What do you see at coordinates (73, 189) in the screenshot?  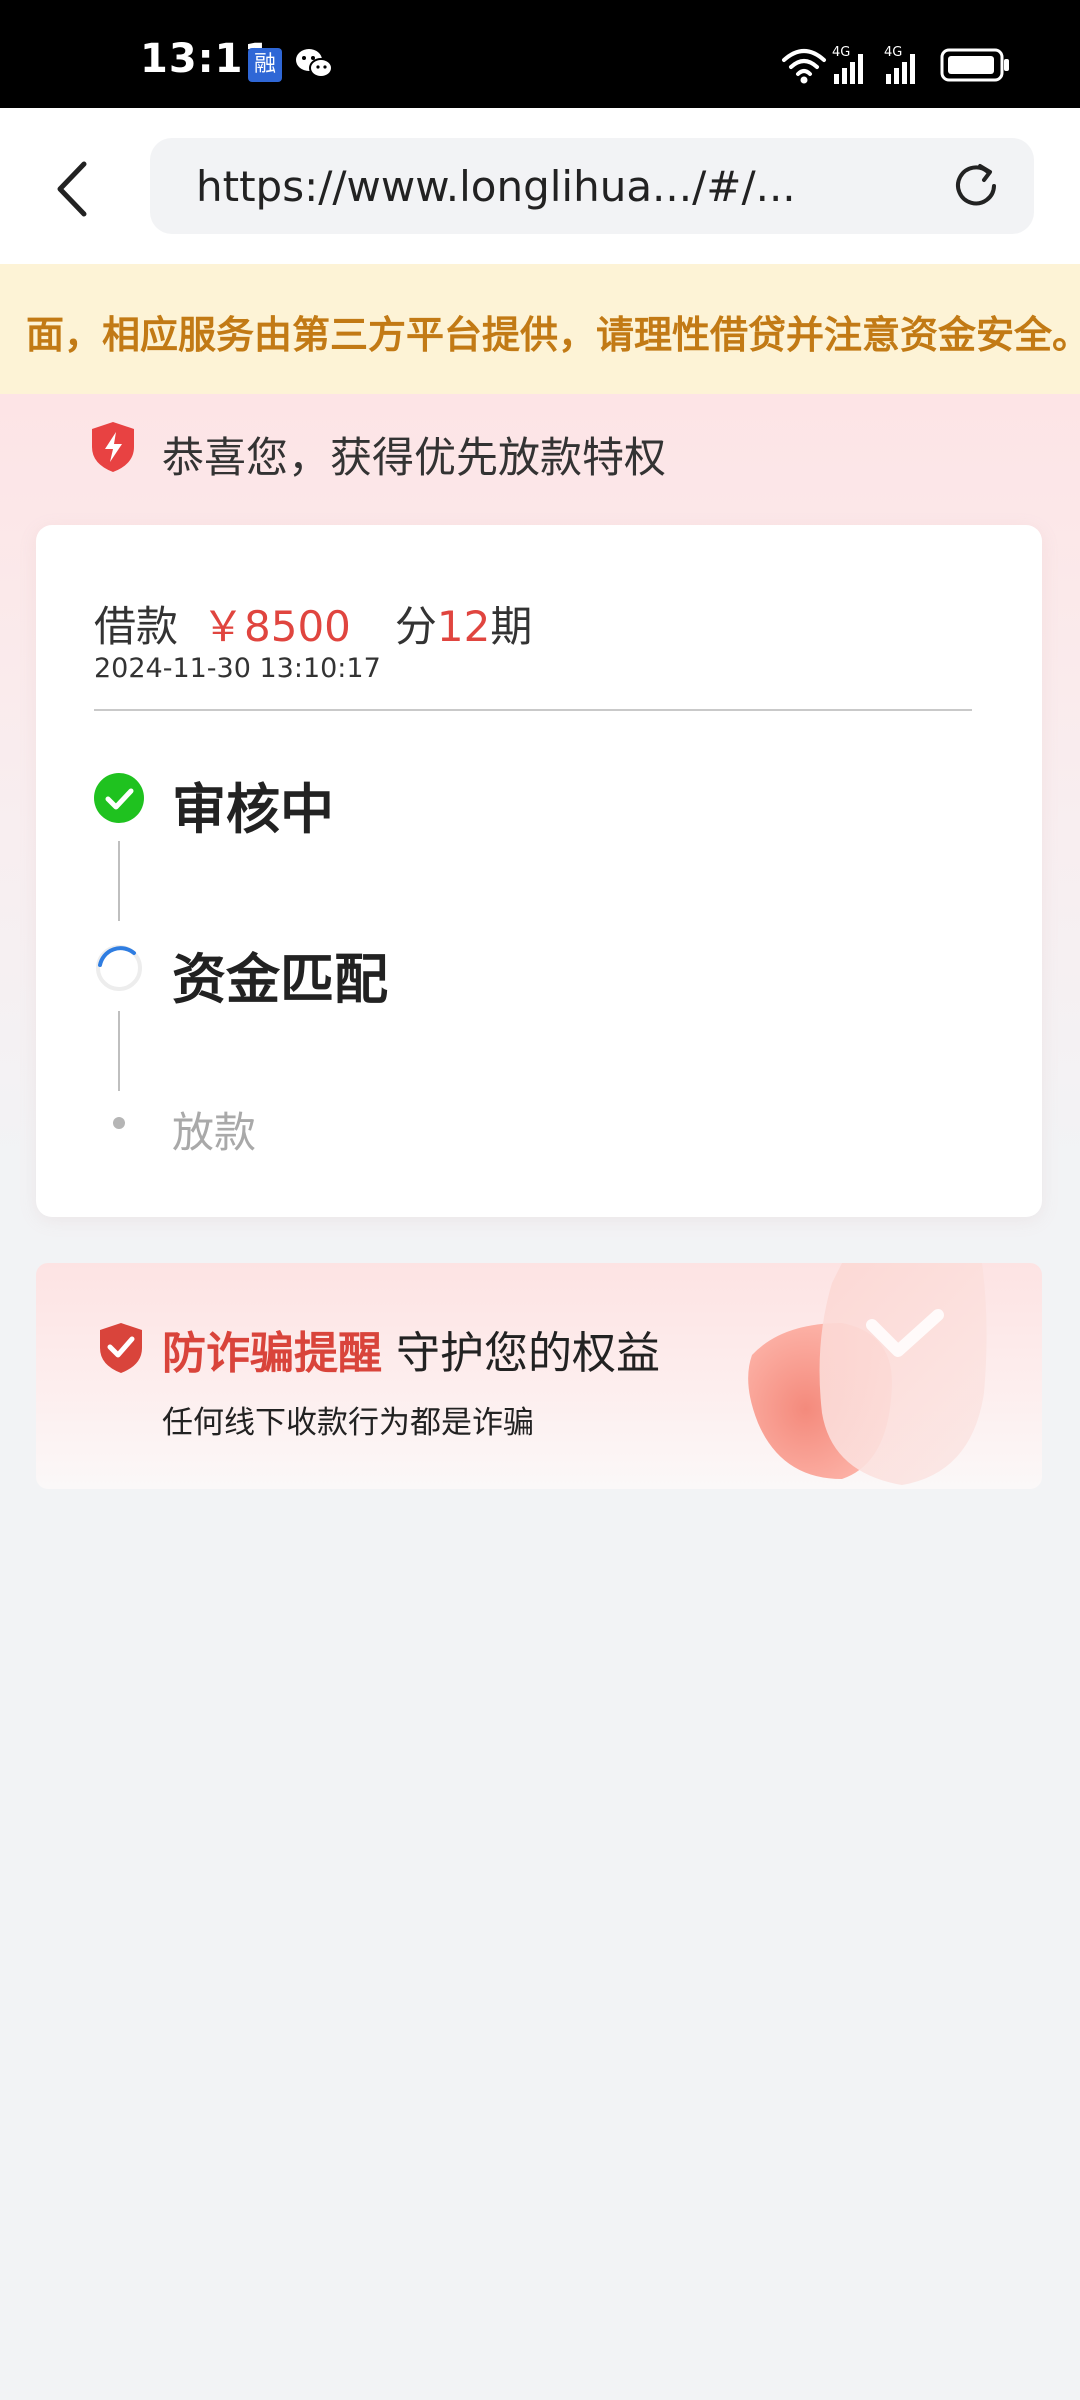 I see `back-arrow-icon` at bounding box center [73, 189].